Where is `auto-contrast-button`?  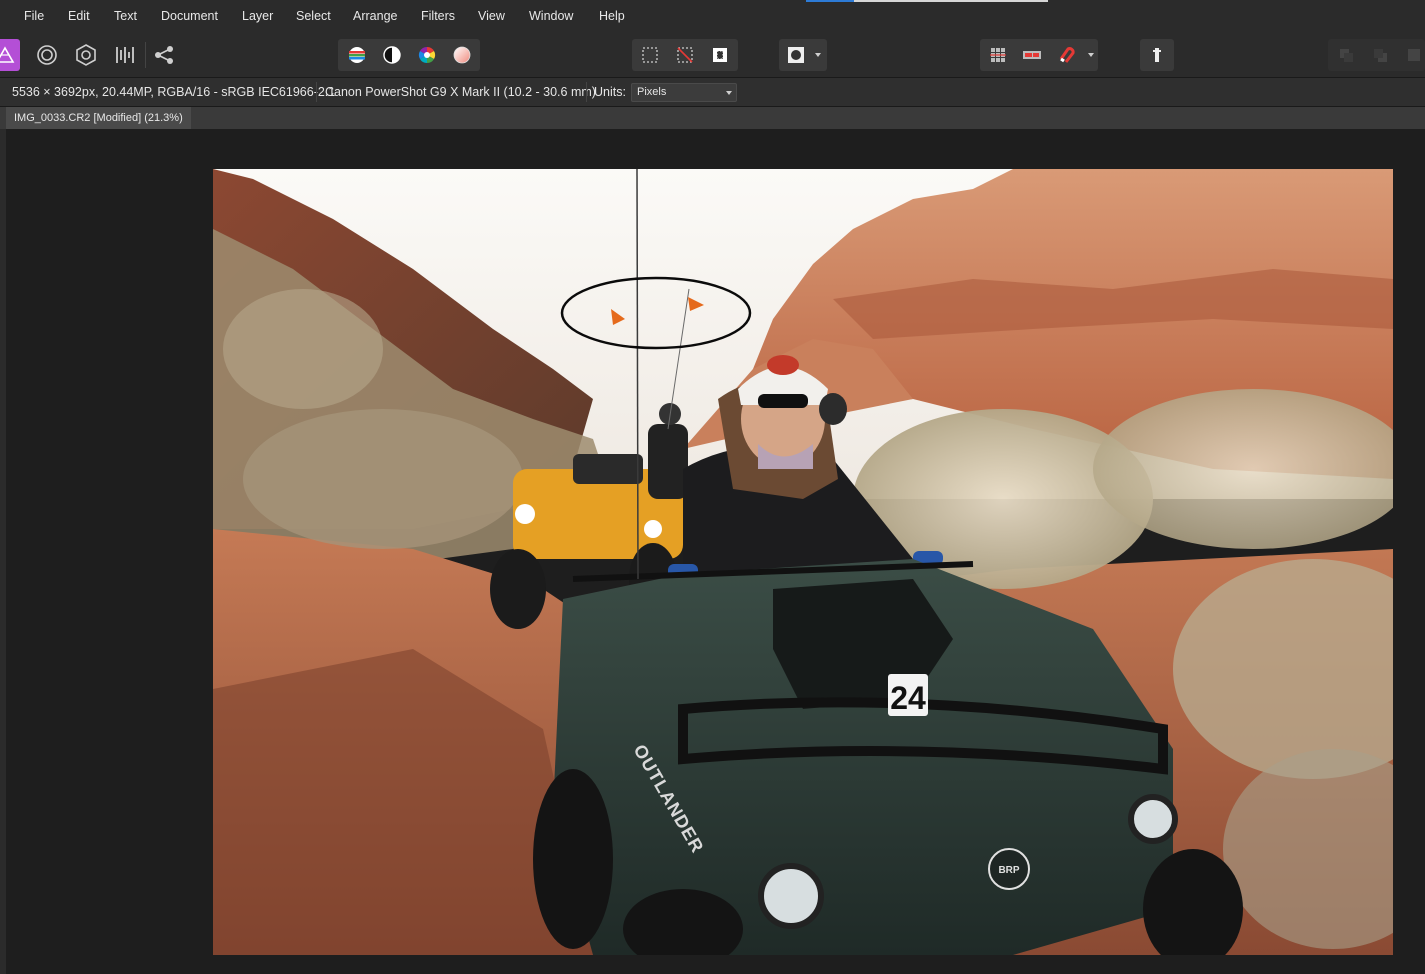
auto-contrast-button is located at coordinates (392, 55).